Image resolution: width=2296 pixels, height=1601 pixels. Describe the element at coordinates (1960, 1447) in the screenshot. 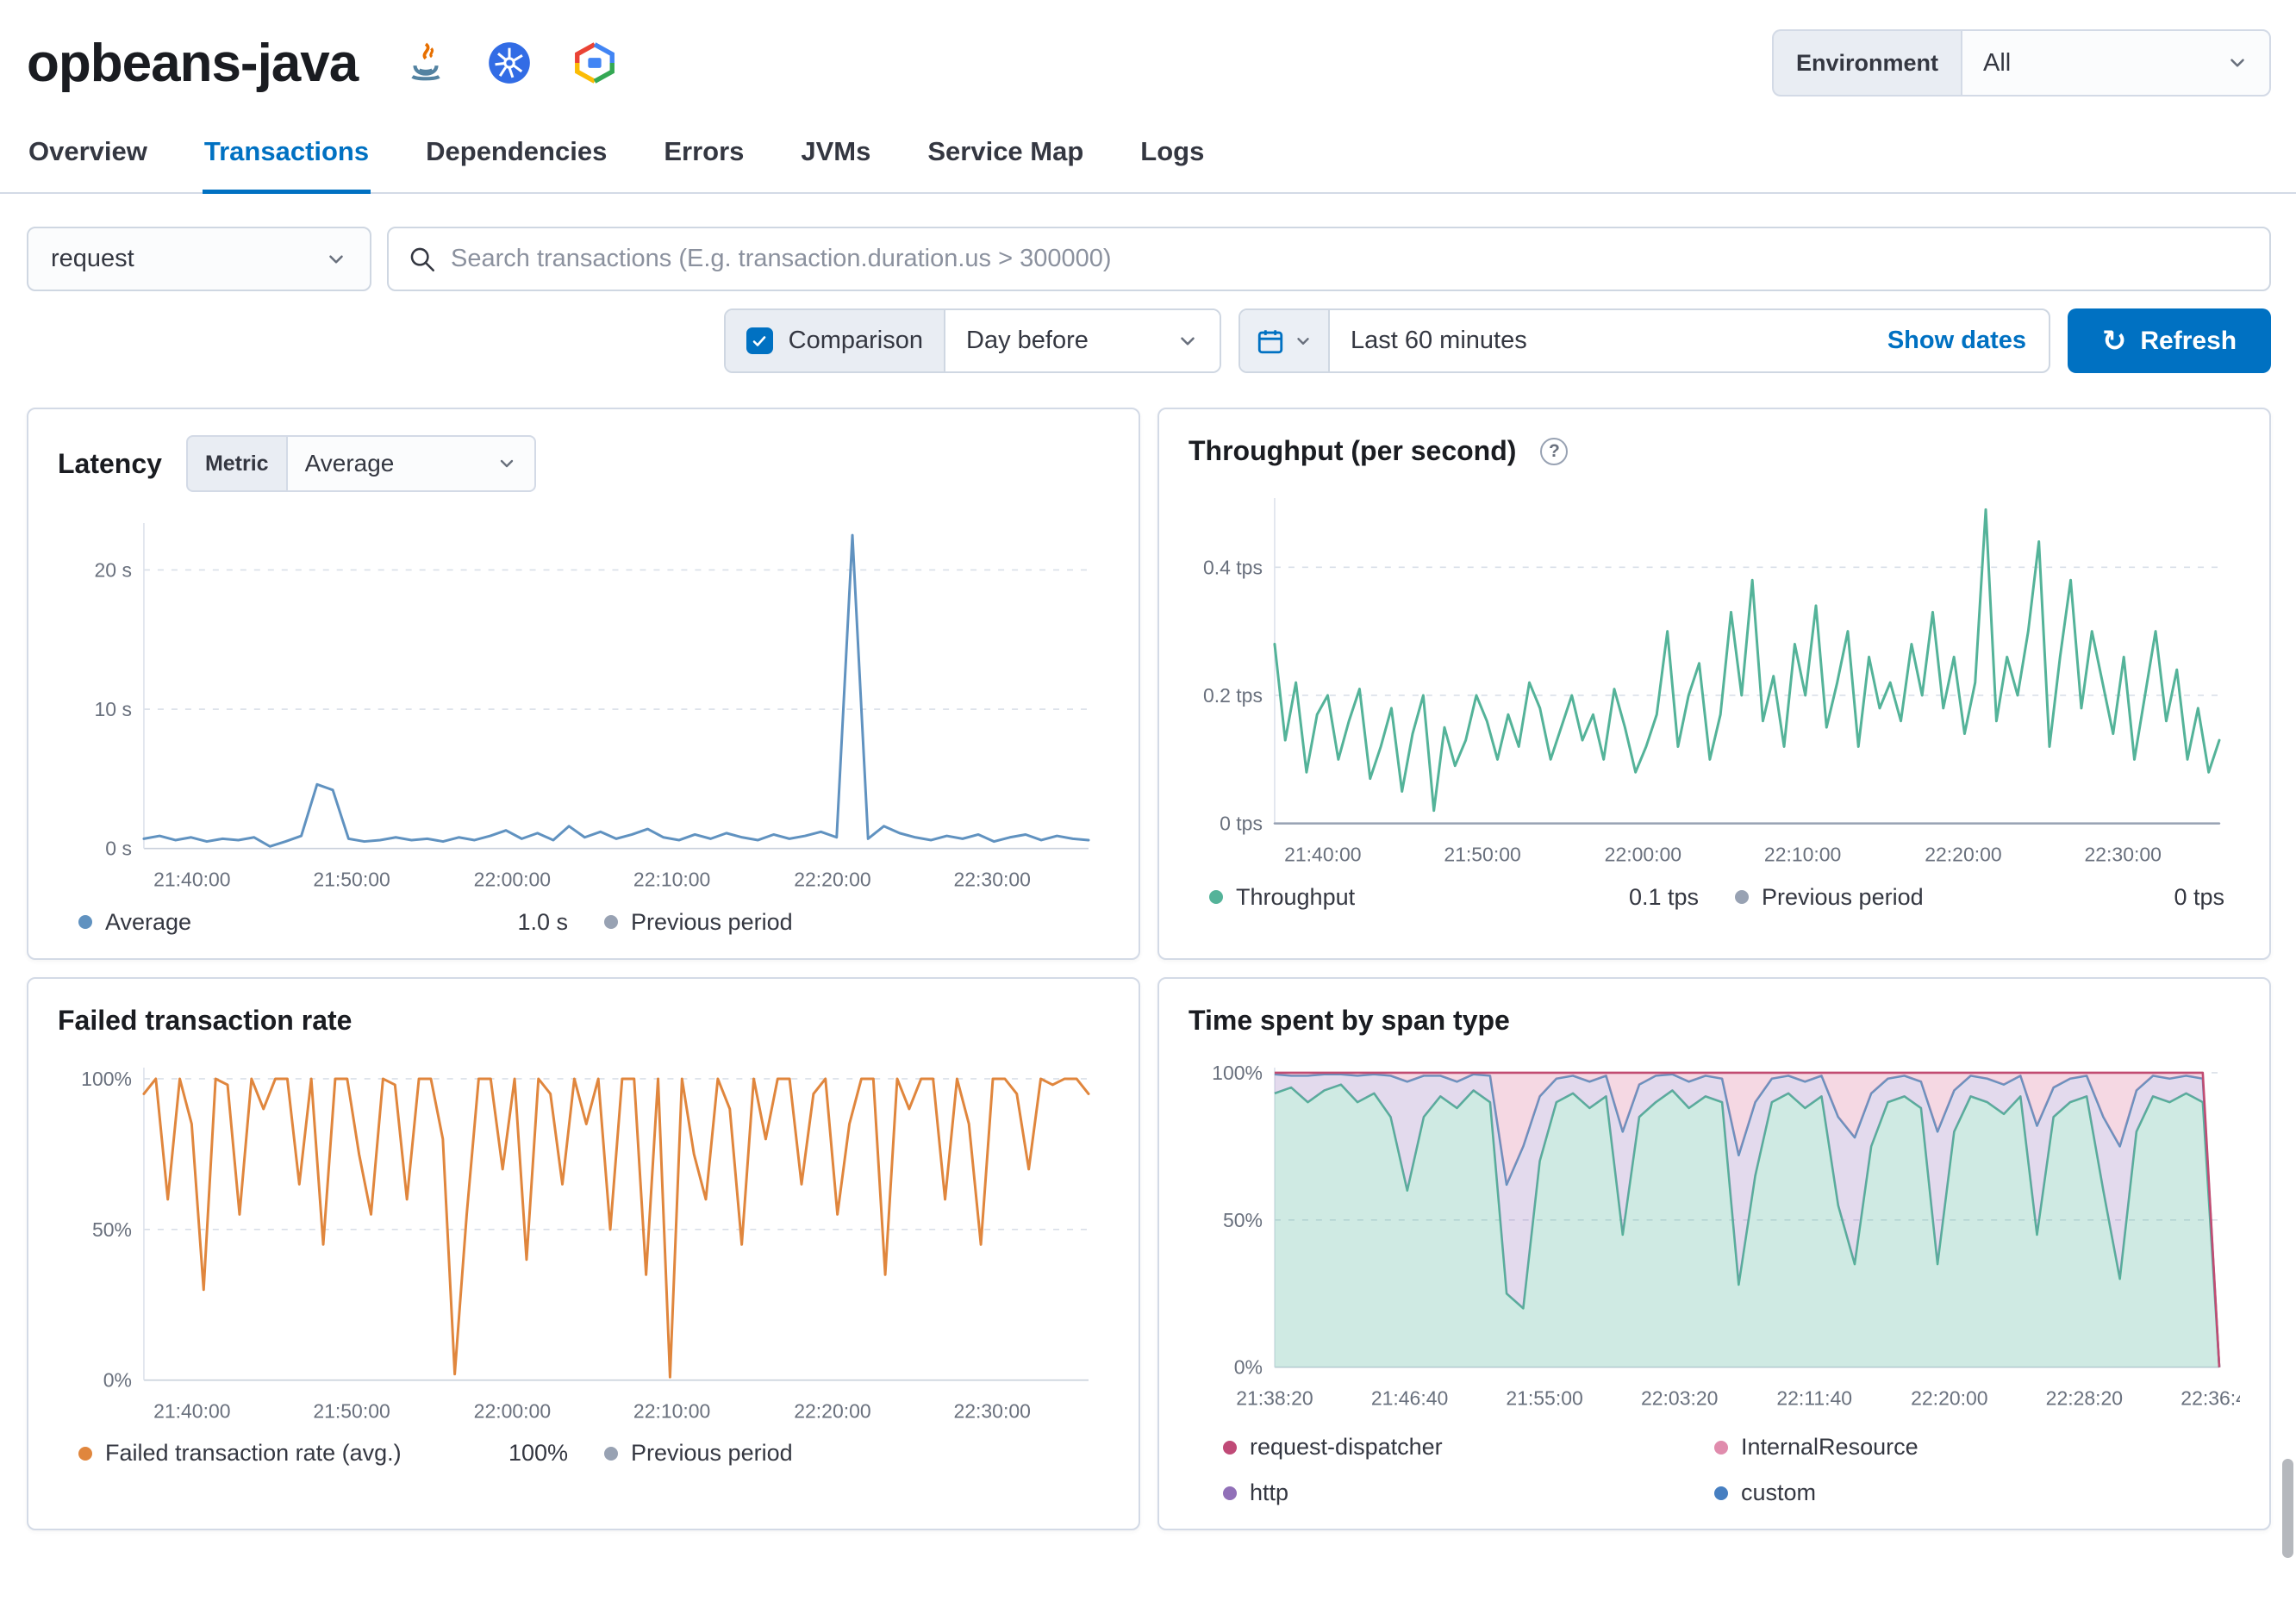

I see `legend-item-internalresource: InternalResource` at that location.